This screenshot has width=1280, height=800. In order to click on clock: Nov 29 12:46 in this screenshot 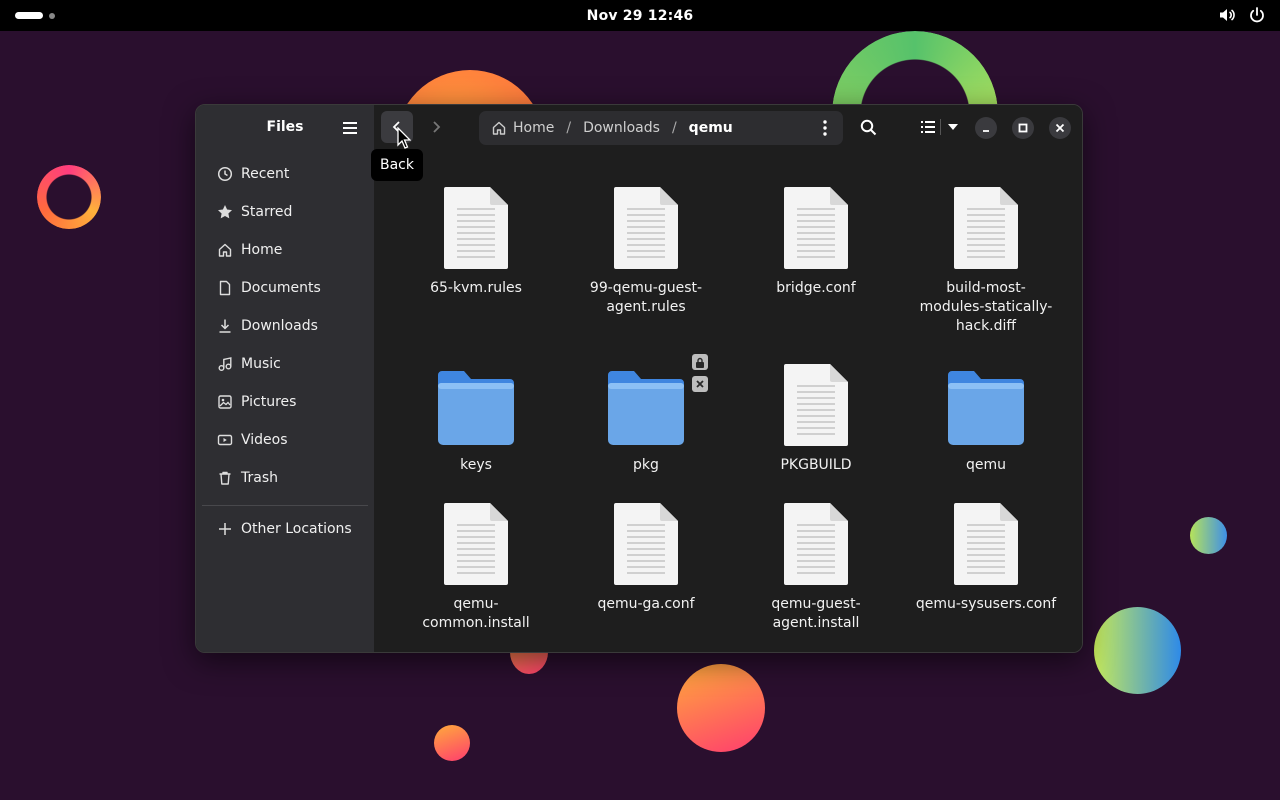, I will do `click(640, 16)`.